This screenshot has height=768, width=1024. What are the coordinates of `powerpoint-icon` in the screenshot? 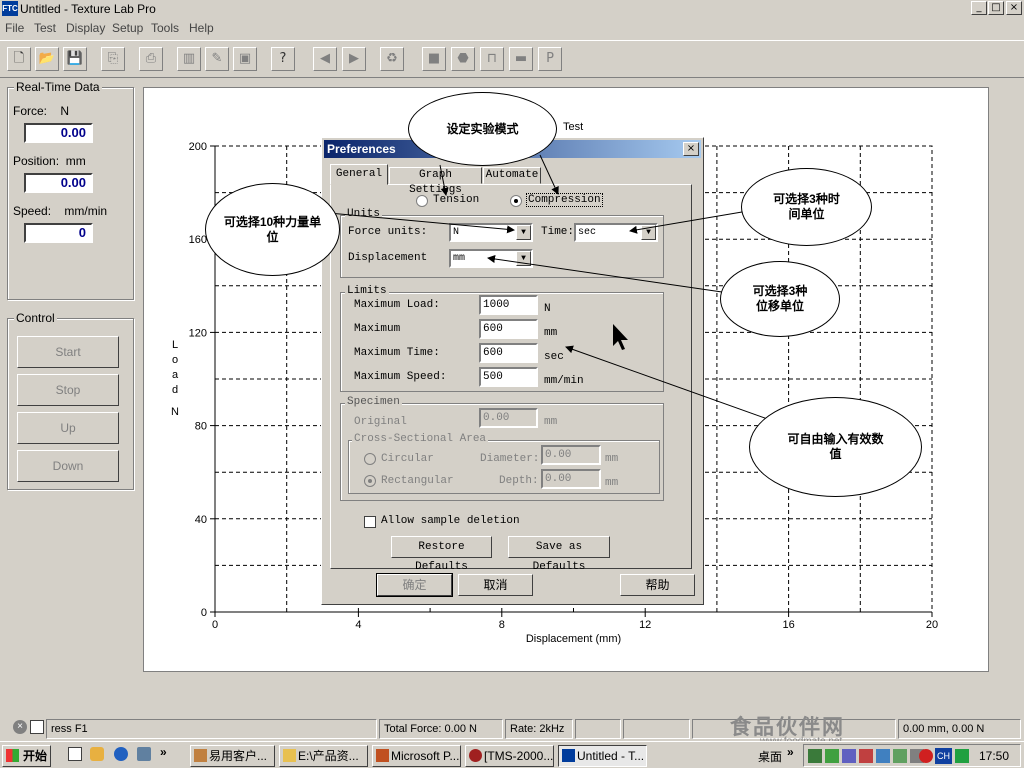 It's located at (382, 755).